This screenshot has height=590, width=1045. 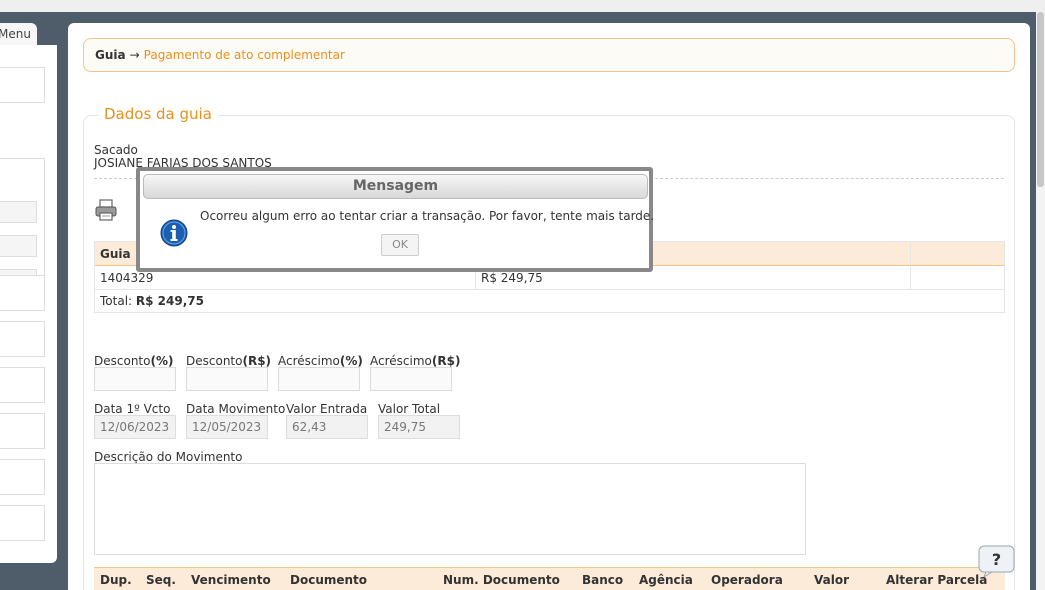 What do you see at coordinates (549, 301) in the screenshot?
I see `table-total: Total: R$ 249,75` at bounding box center [549, 301].